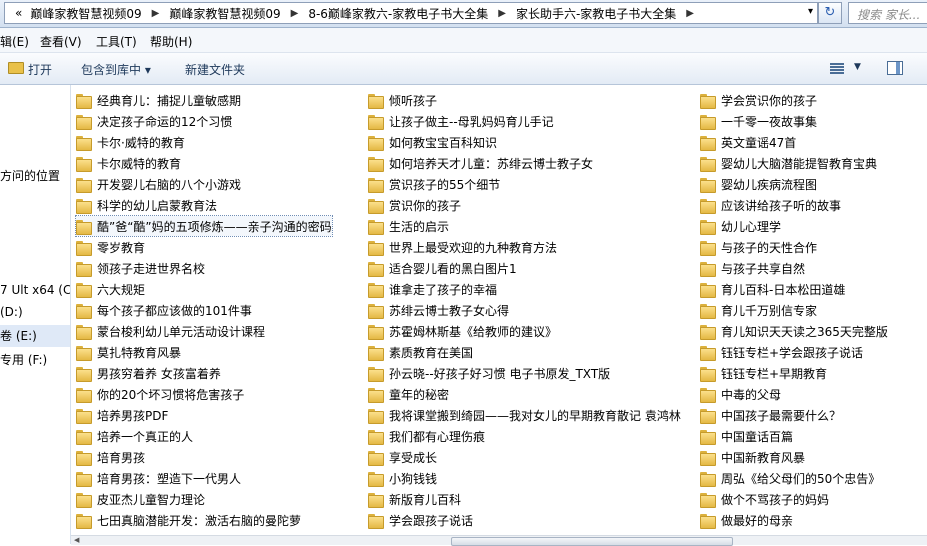  What do you see at coordinates (857, 67) in the screenshot?
I see `views-dropdown-icon: ▼` at bounding box center [857, 67].